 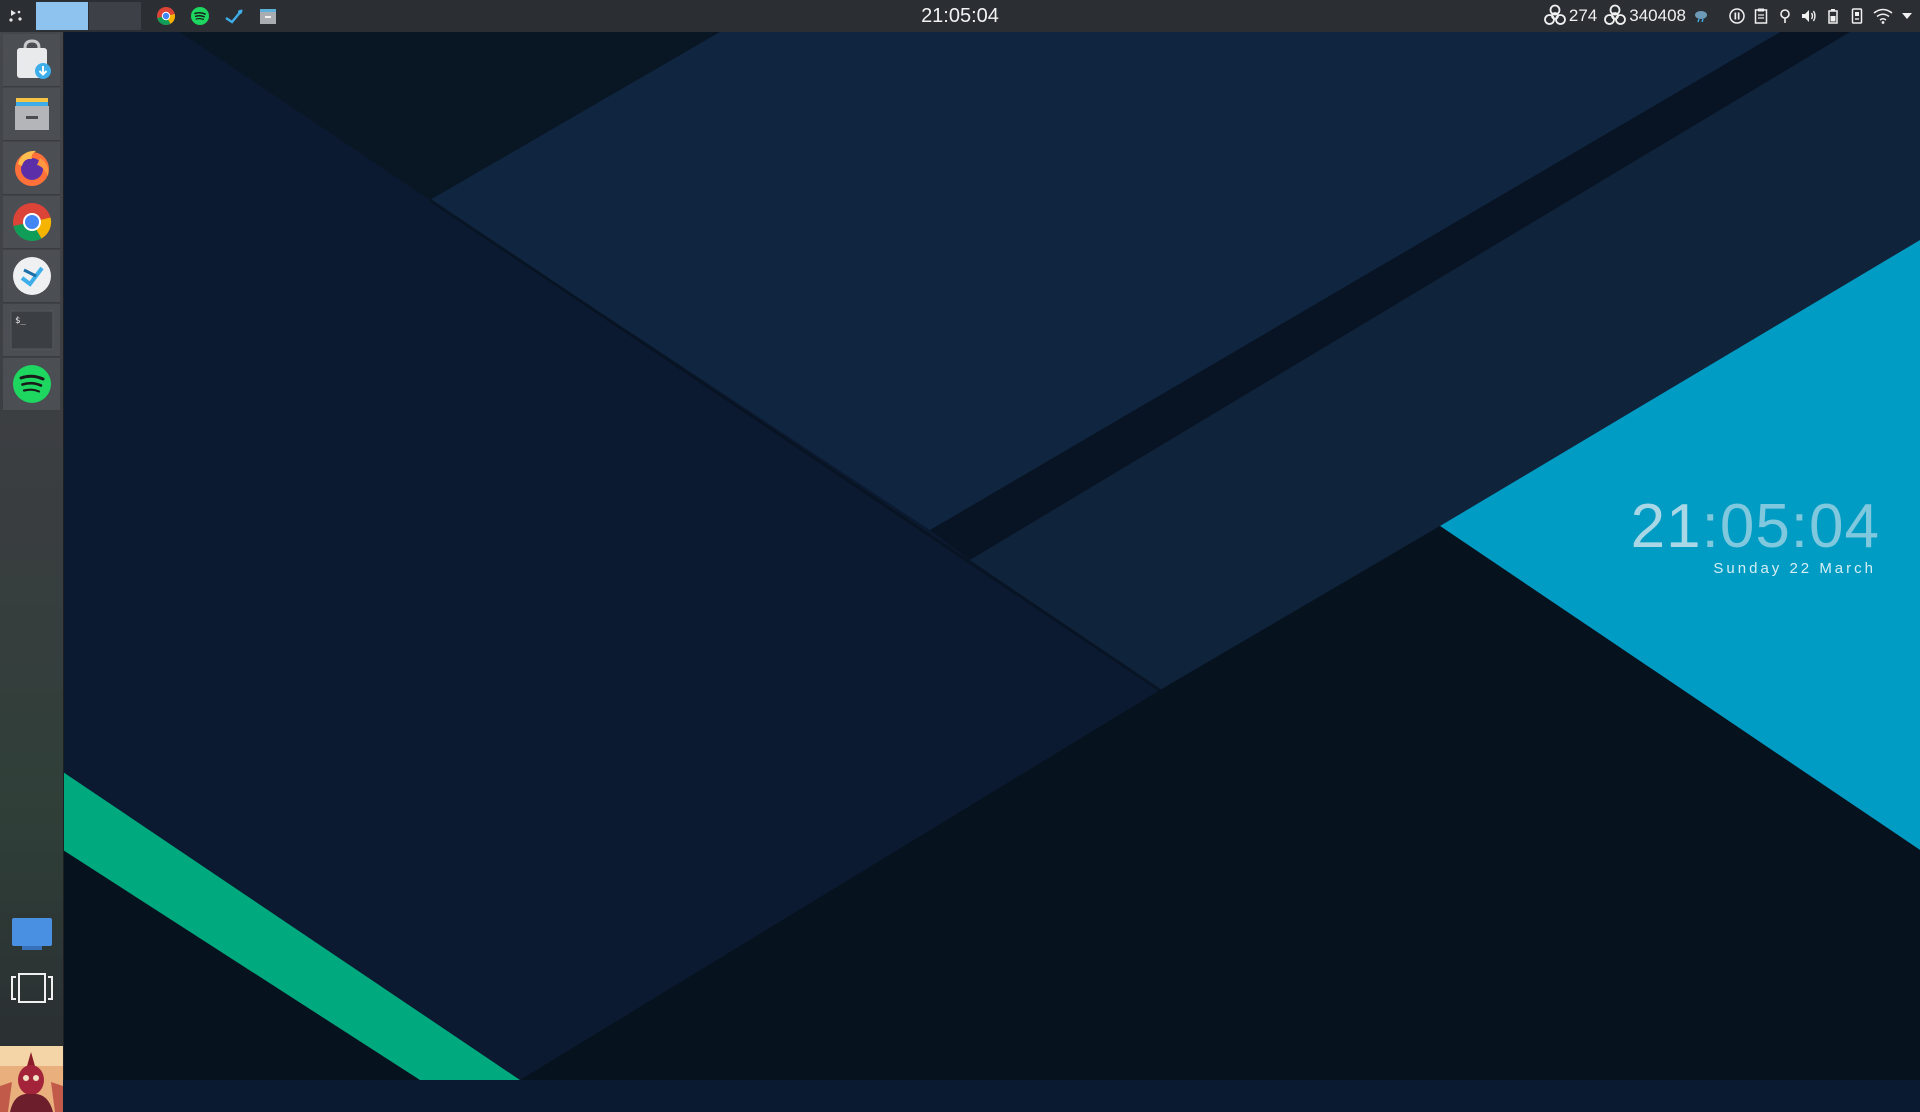 I want to click on desktop-show-icon, so click(x=32, y=934).